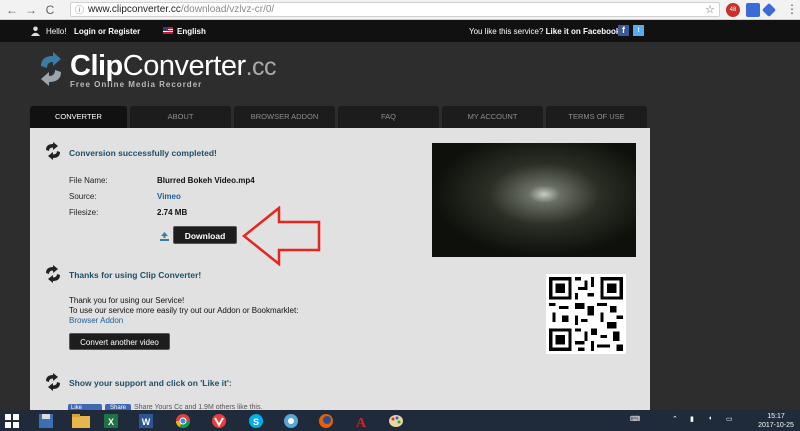 The height and width of the screenshot is (431, 800). Describe the element at coordinates (675, 419) in the screenshot. I see `chevron-up-icon: ⌃` at that location.